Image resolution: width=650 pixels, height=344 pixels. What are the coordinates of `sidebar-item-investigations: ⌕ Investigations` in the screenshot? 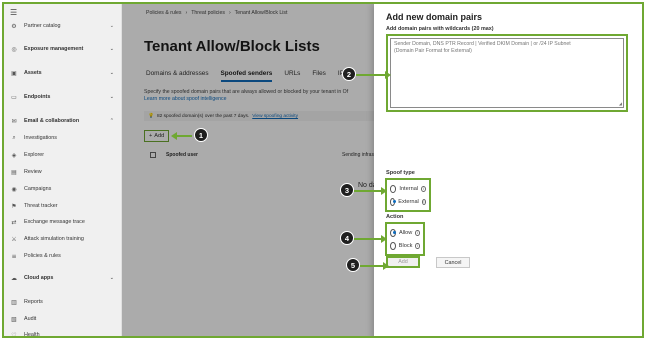 It's located at (63, 138).